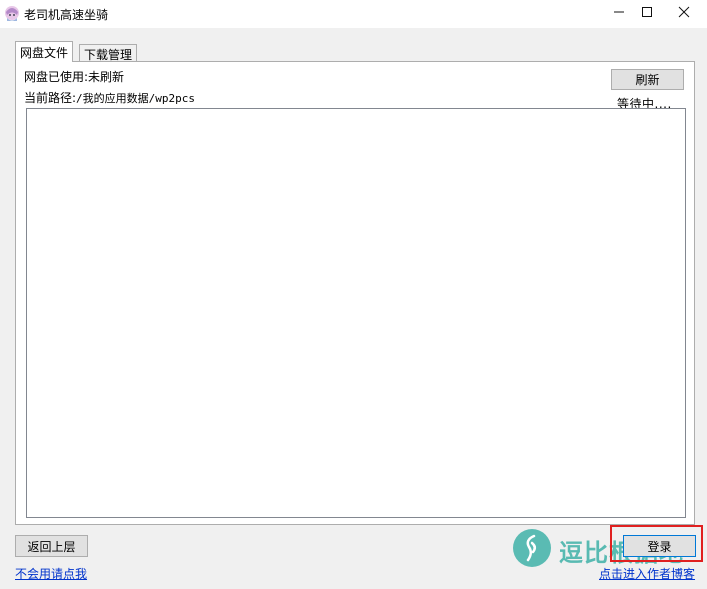  Describe the element at coordinates (647, 573) in the screenshot. I see `author-blog-link: 点击进入作者博客` at that location.